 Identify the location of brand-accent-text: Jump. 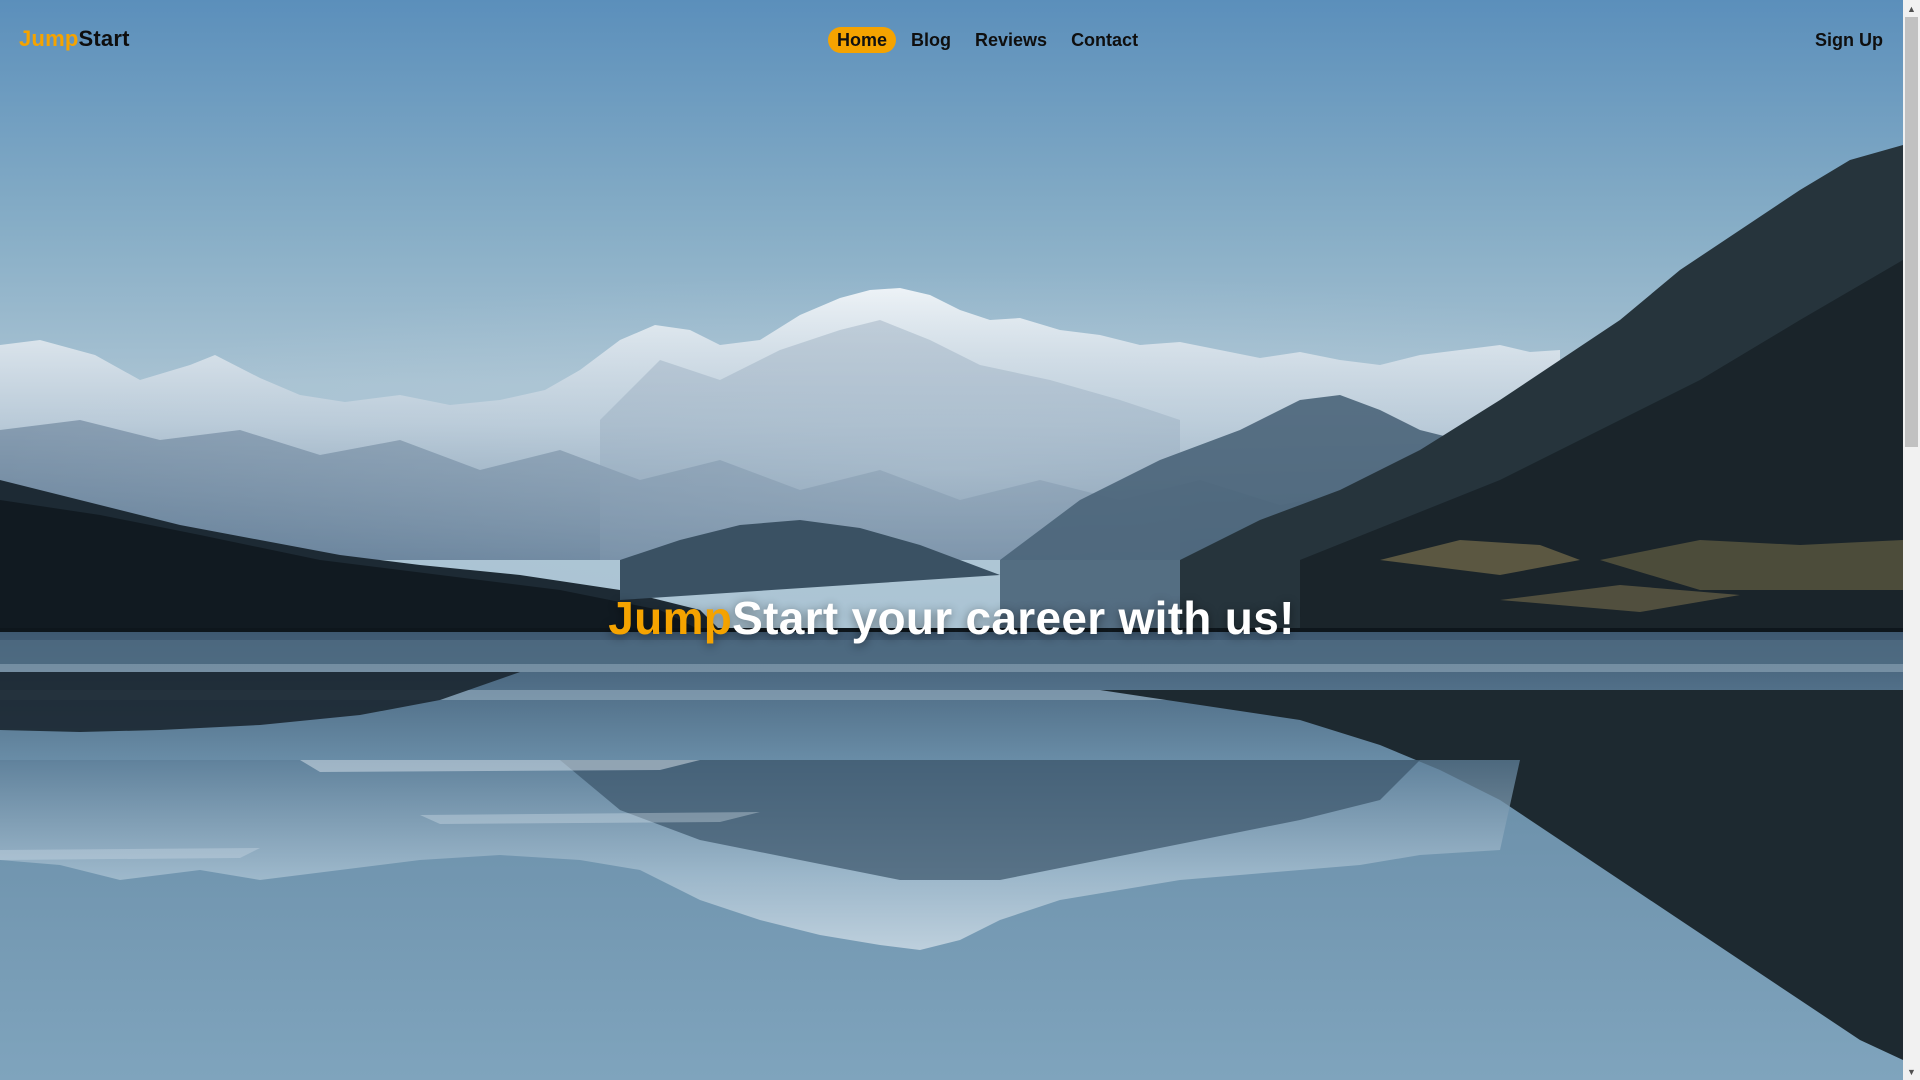
(49, 38).